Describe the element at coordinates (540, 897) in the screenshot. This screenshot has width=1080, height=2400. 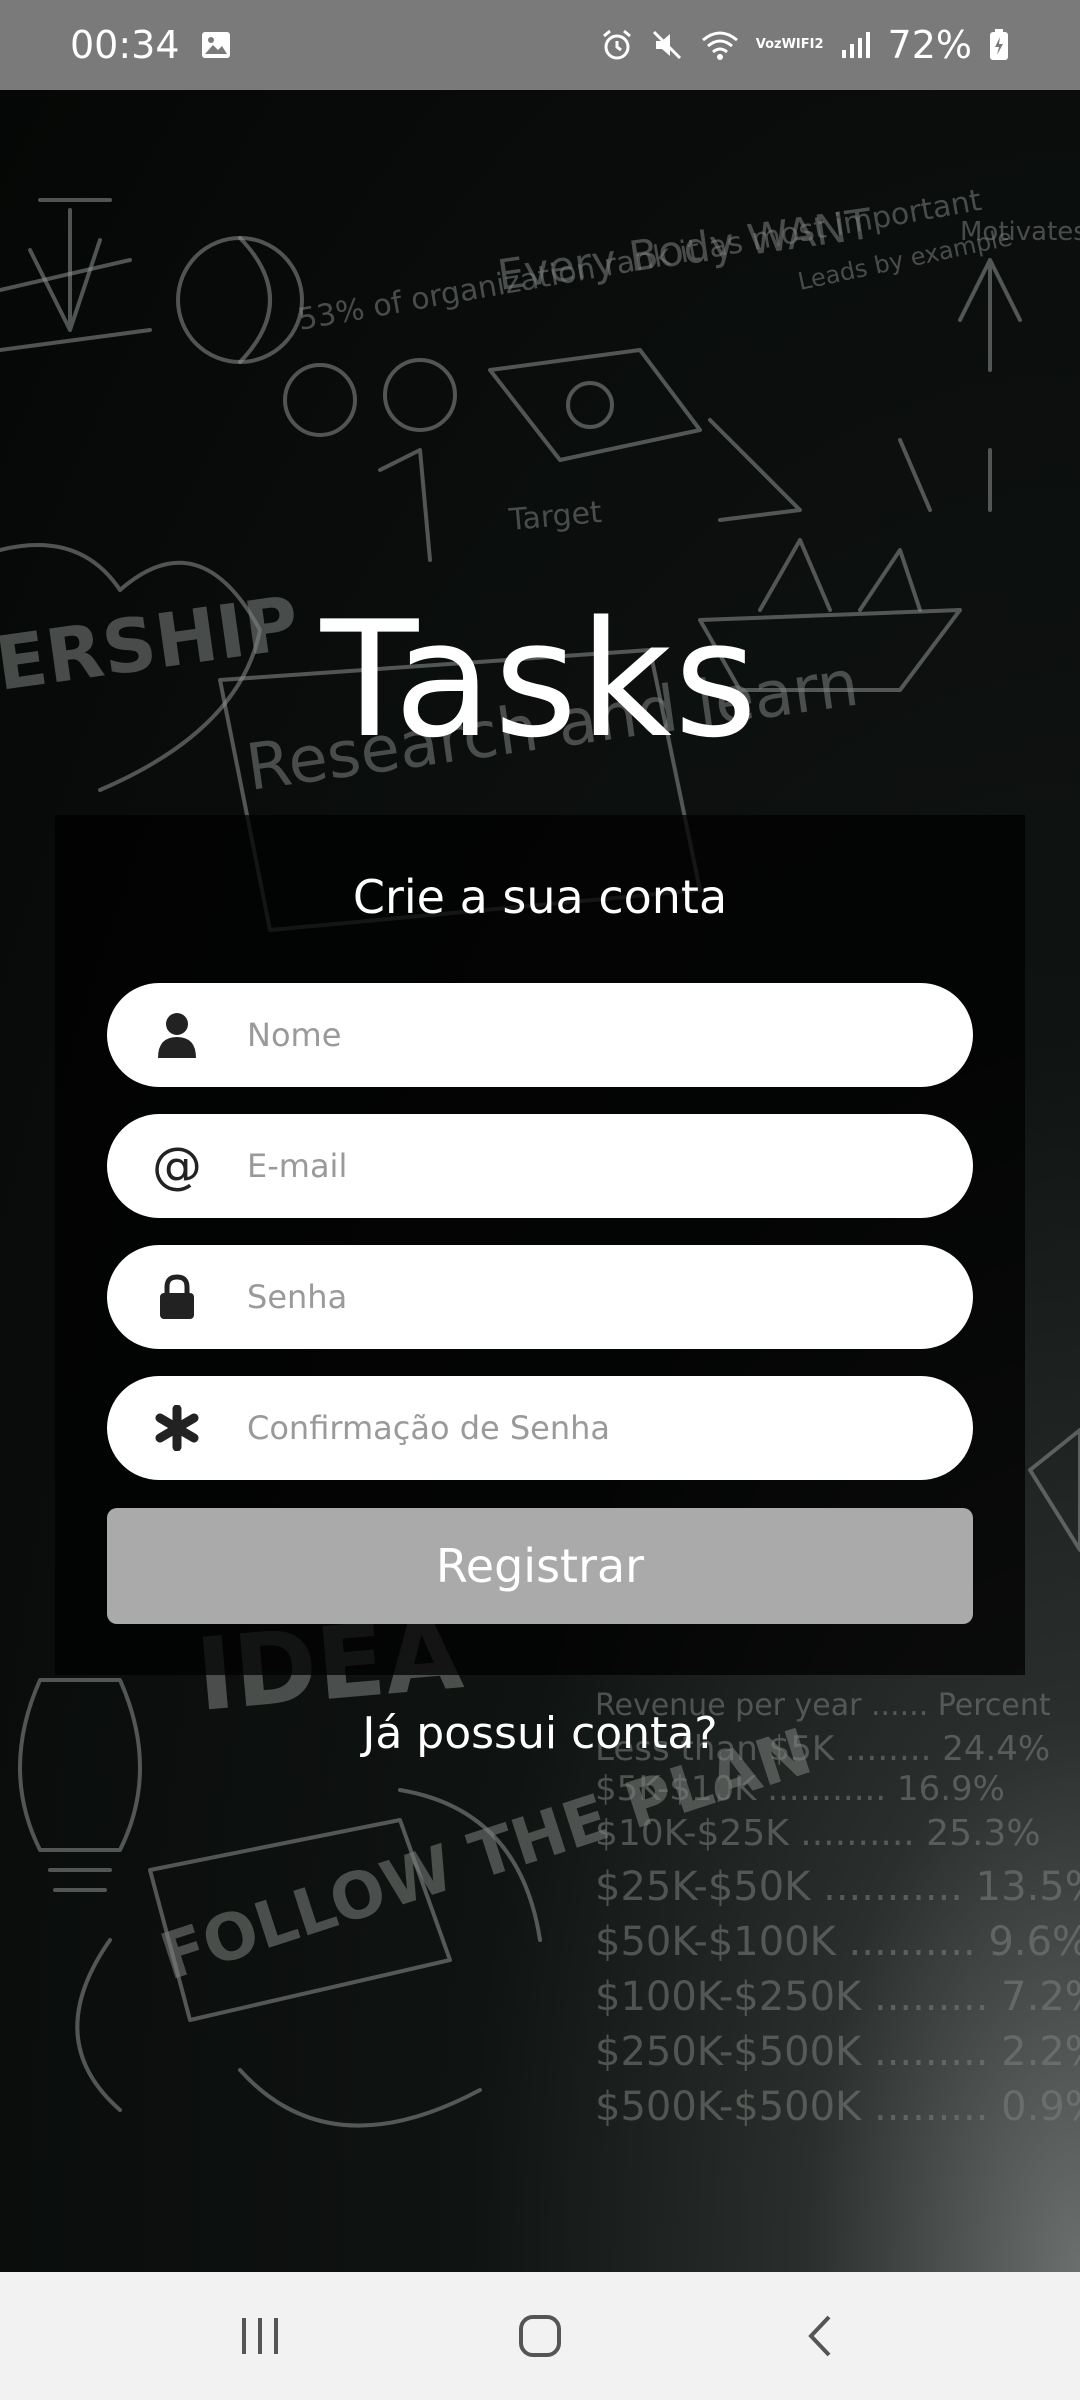
I see `form-heading: Crie a sua conta` at that location.